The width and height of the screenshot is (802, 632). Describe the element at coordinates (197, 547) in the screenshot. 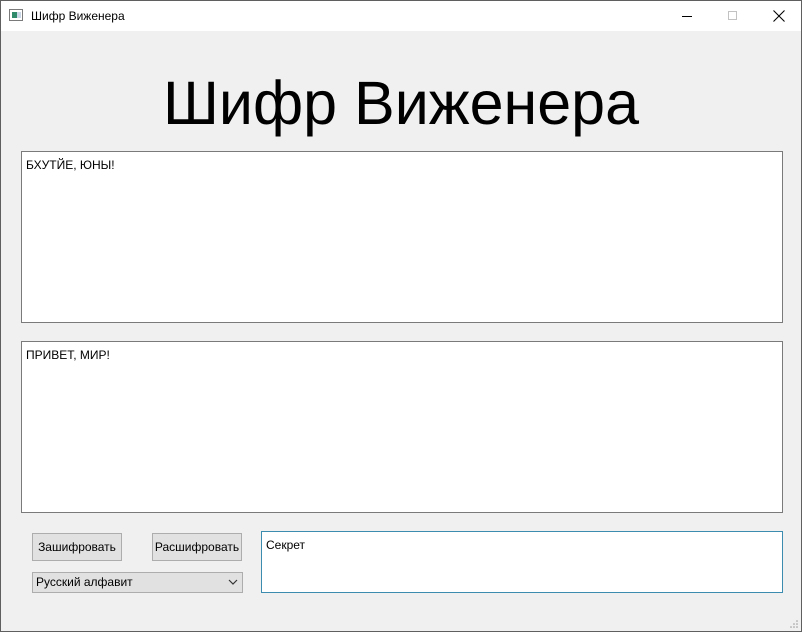

I see `decrypt-button: Расшифровать` at that location.